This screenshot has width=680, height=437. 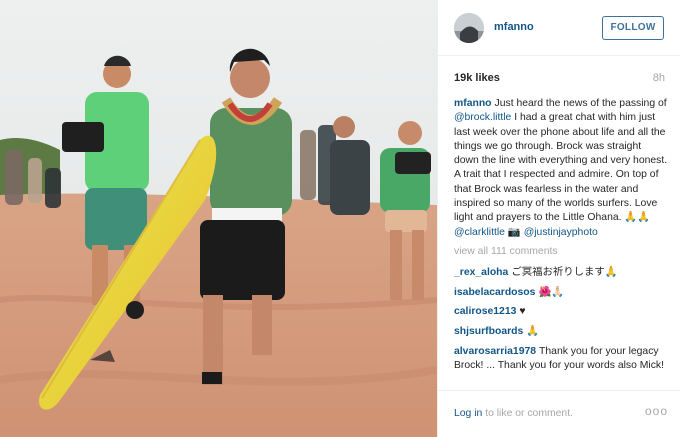 What do you see at coordinates (561, 232) in the screenshot?
I see `mention-link: @justinjayphoto` at bounding box center [561, 232].